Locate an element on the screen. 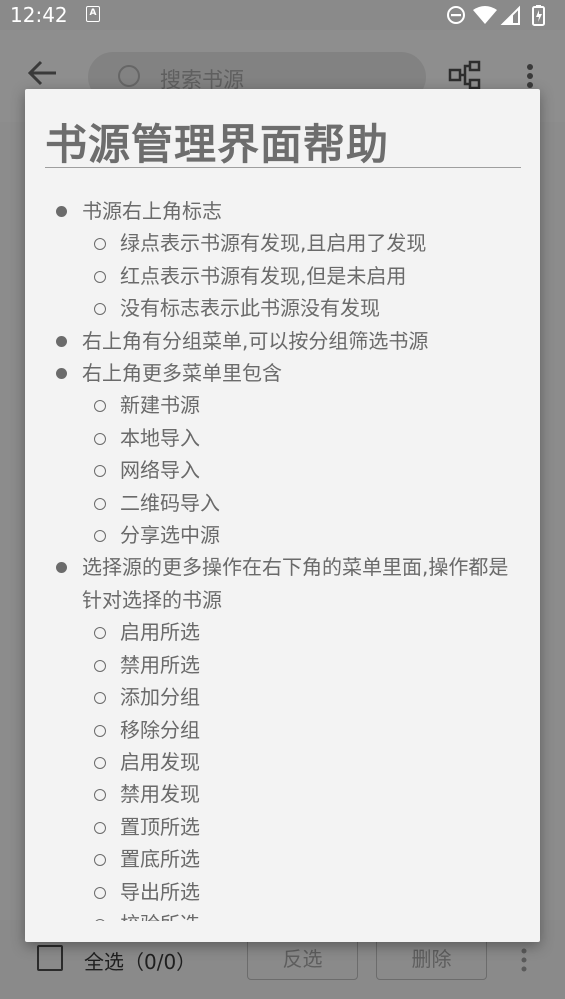 Image resolution: width=565 pixels, height=999 pixels. help-list-item: 禁用所选 is located at coordinates (282, 665).